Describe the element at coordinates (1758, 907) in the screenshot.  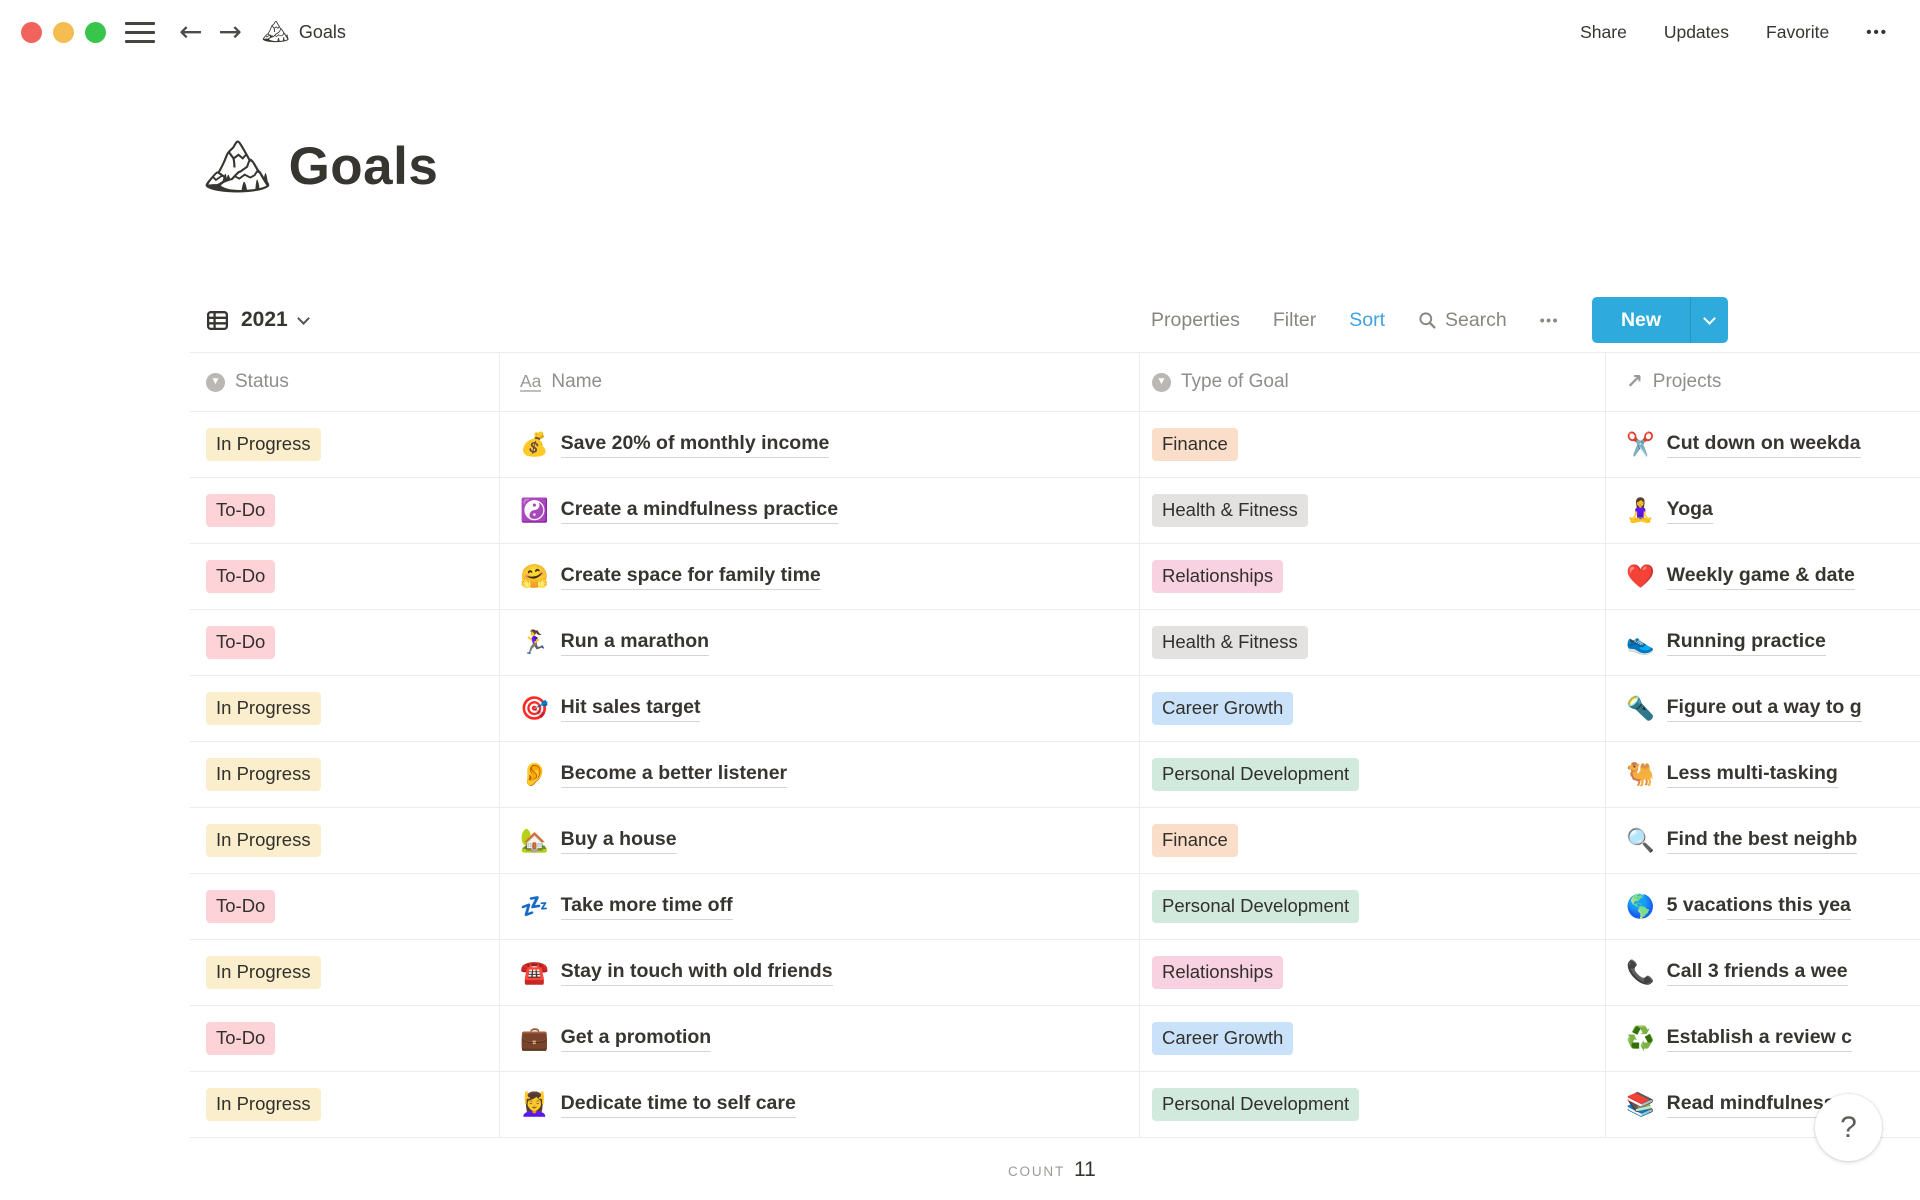
I see `project-page-link: 5 vacations this yea` at that location.